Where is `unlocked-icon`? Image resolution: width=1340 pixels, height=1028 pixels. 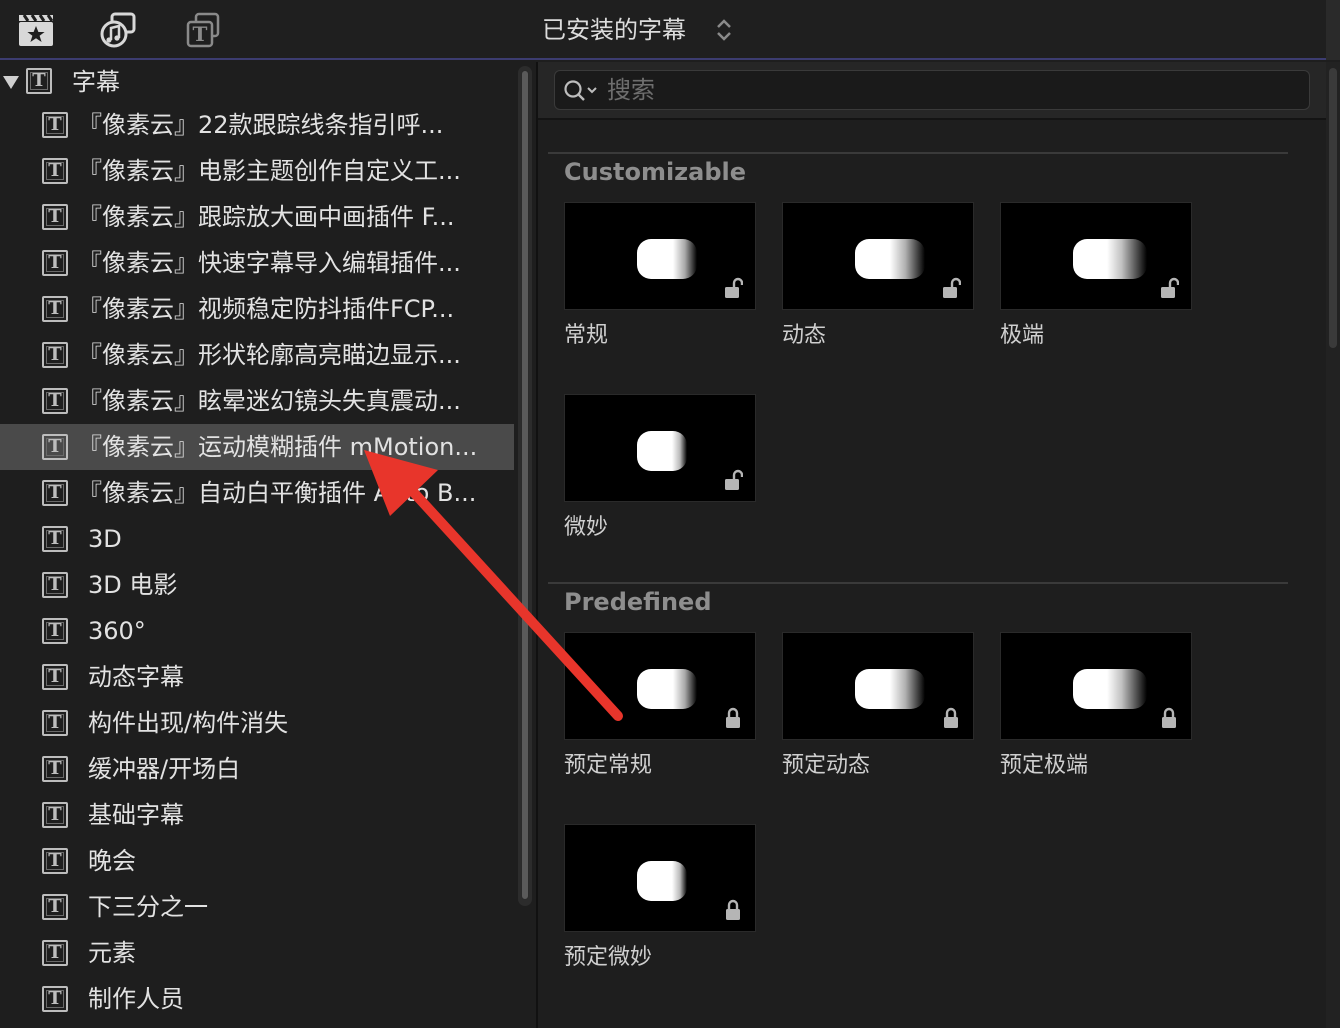
unlocked-icon is located at coordinates (951, 288).